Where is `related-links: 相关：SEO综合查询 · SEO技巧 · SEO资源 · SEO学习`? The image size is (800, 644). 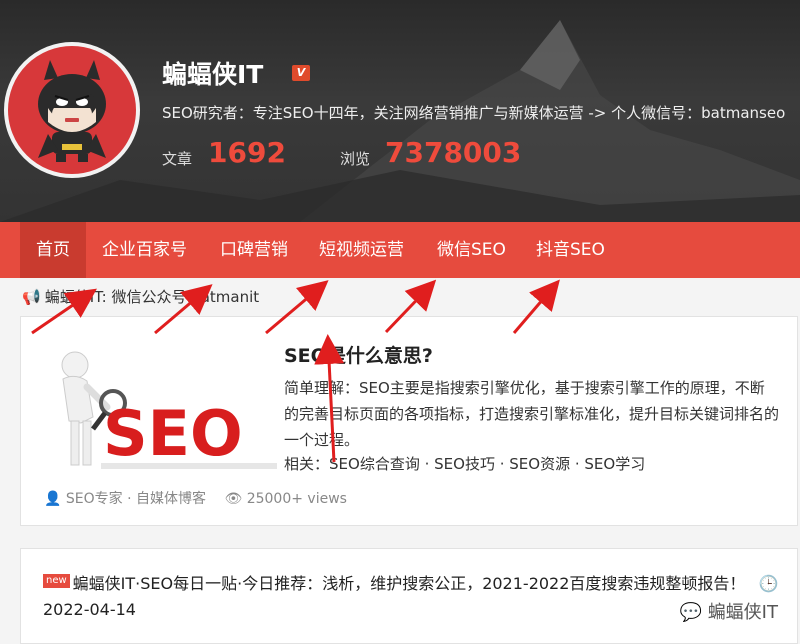
related-links: 相关：SEO综合查询 · SEO技巧 · SEO资源 · SEO学习 is located at coordinates (465, 464).